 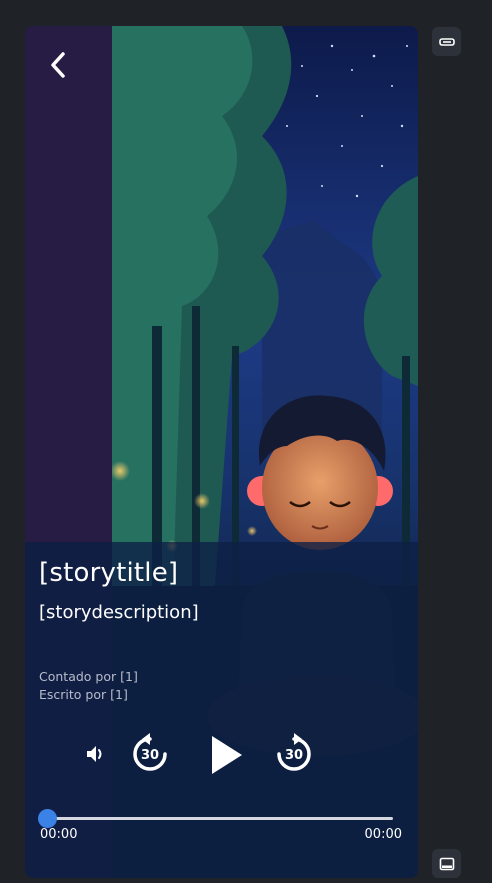 I want to click on forward-30-label: 30, so click(x=294, y=755).